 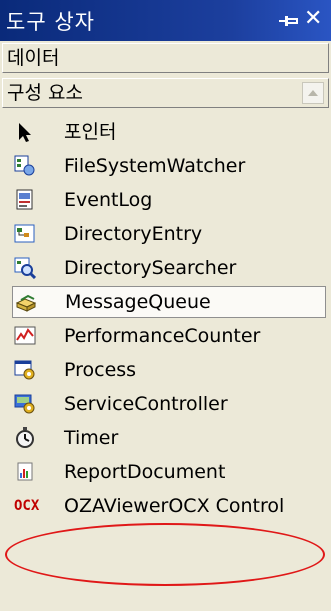 I want to click on list-item-label: DirectoryEntry, so click(x=133, y=234).